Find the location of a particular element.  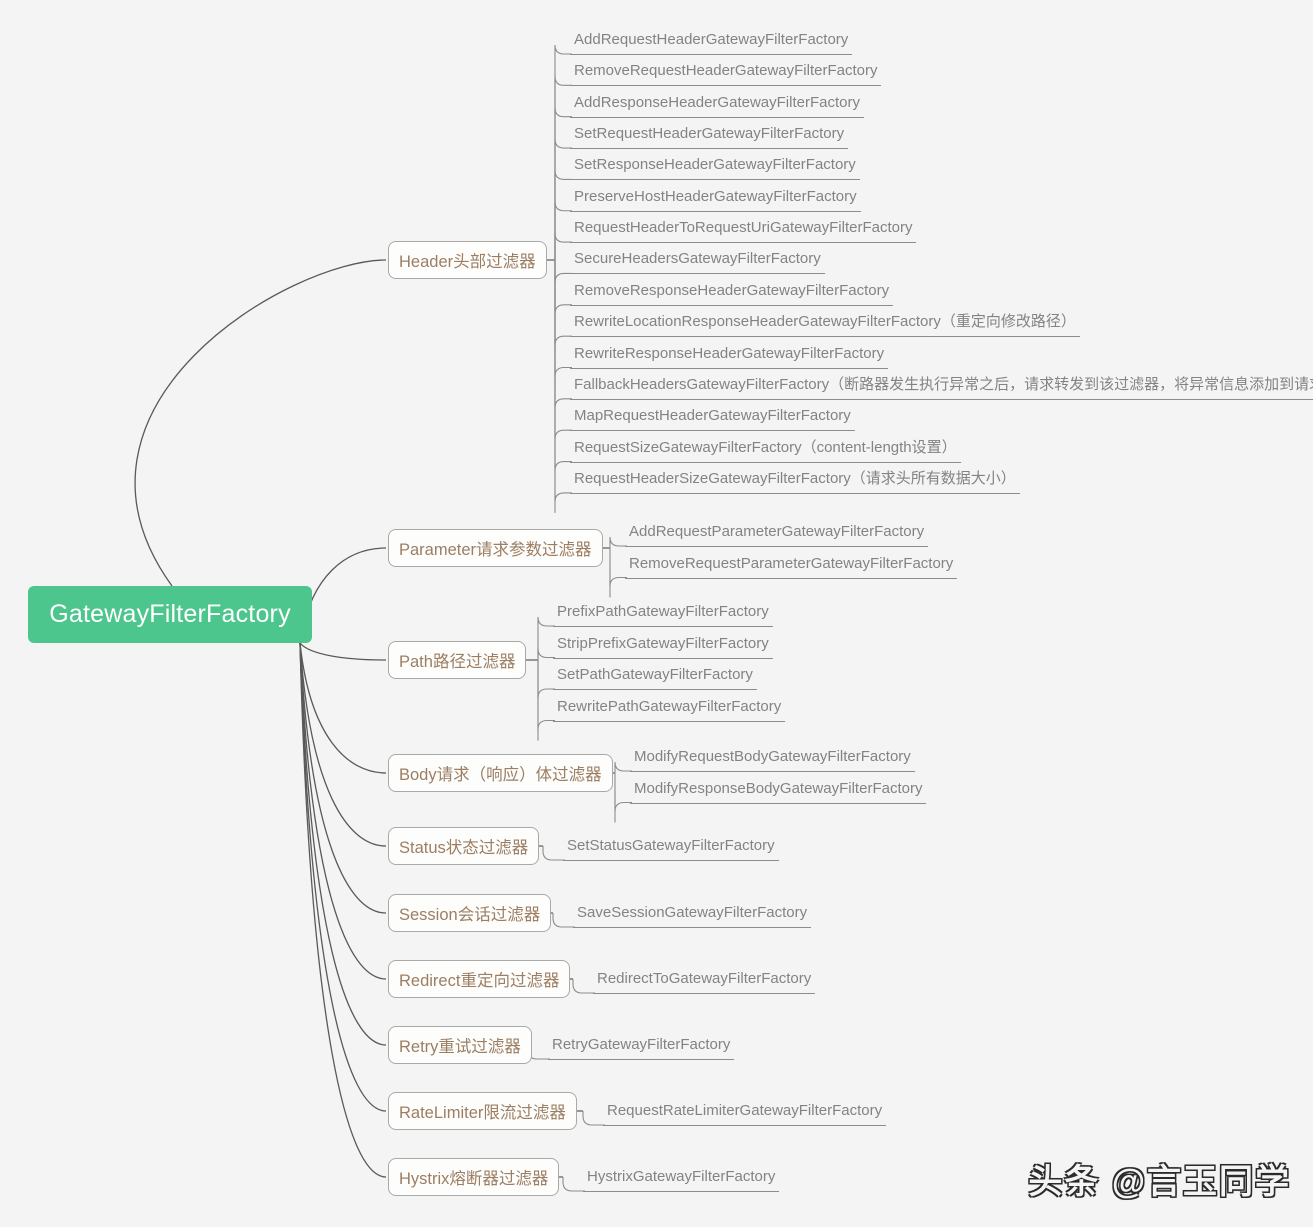

leaf-node: SecureHeadersGatewayFilterFactory is located at coordinates (697, 262).